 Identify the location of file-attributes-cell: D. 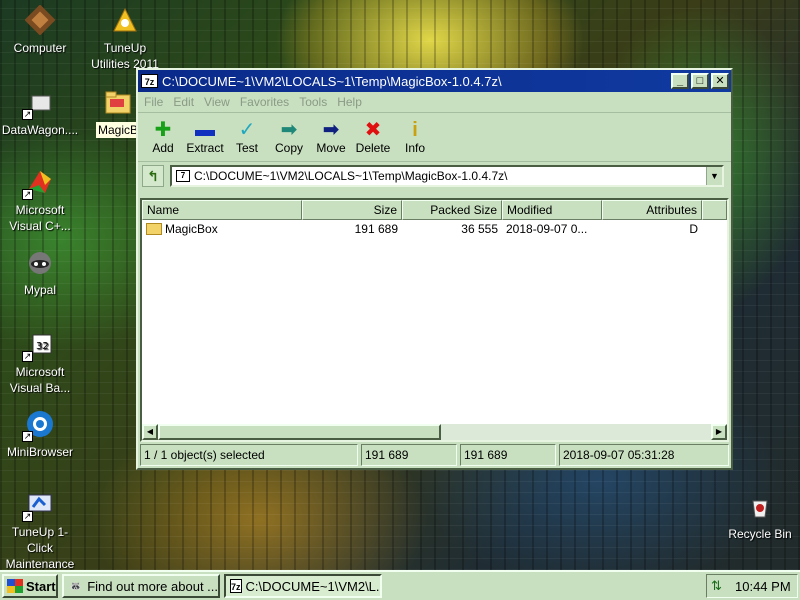
(693, 229).